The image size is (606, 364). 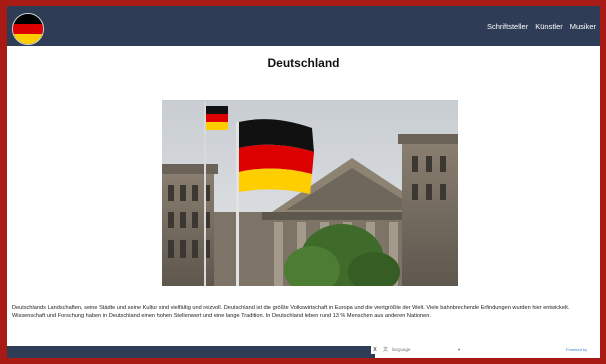 I want to click on powered-by-link: Powered by, so click(x=576, y=349).